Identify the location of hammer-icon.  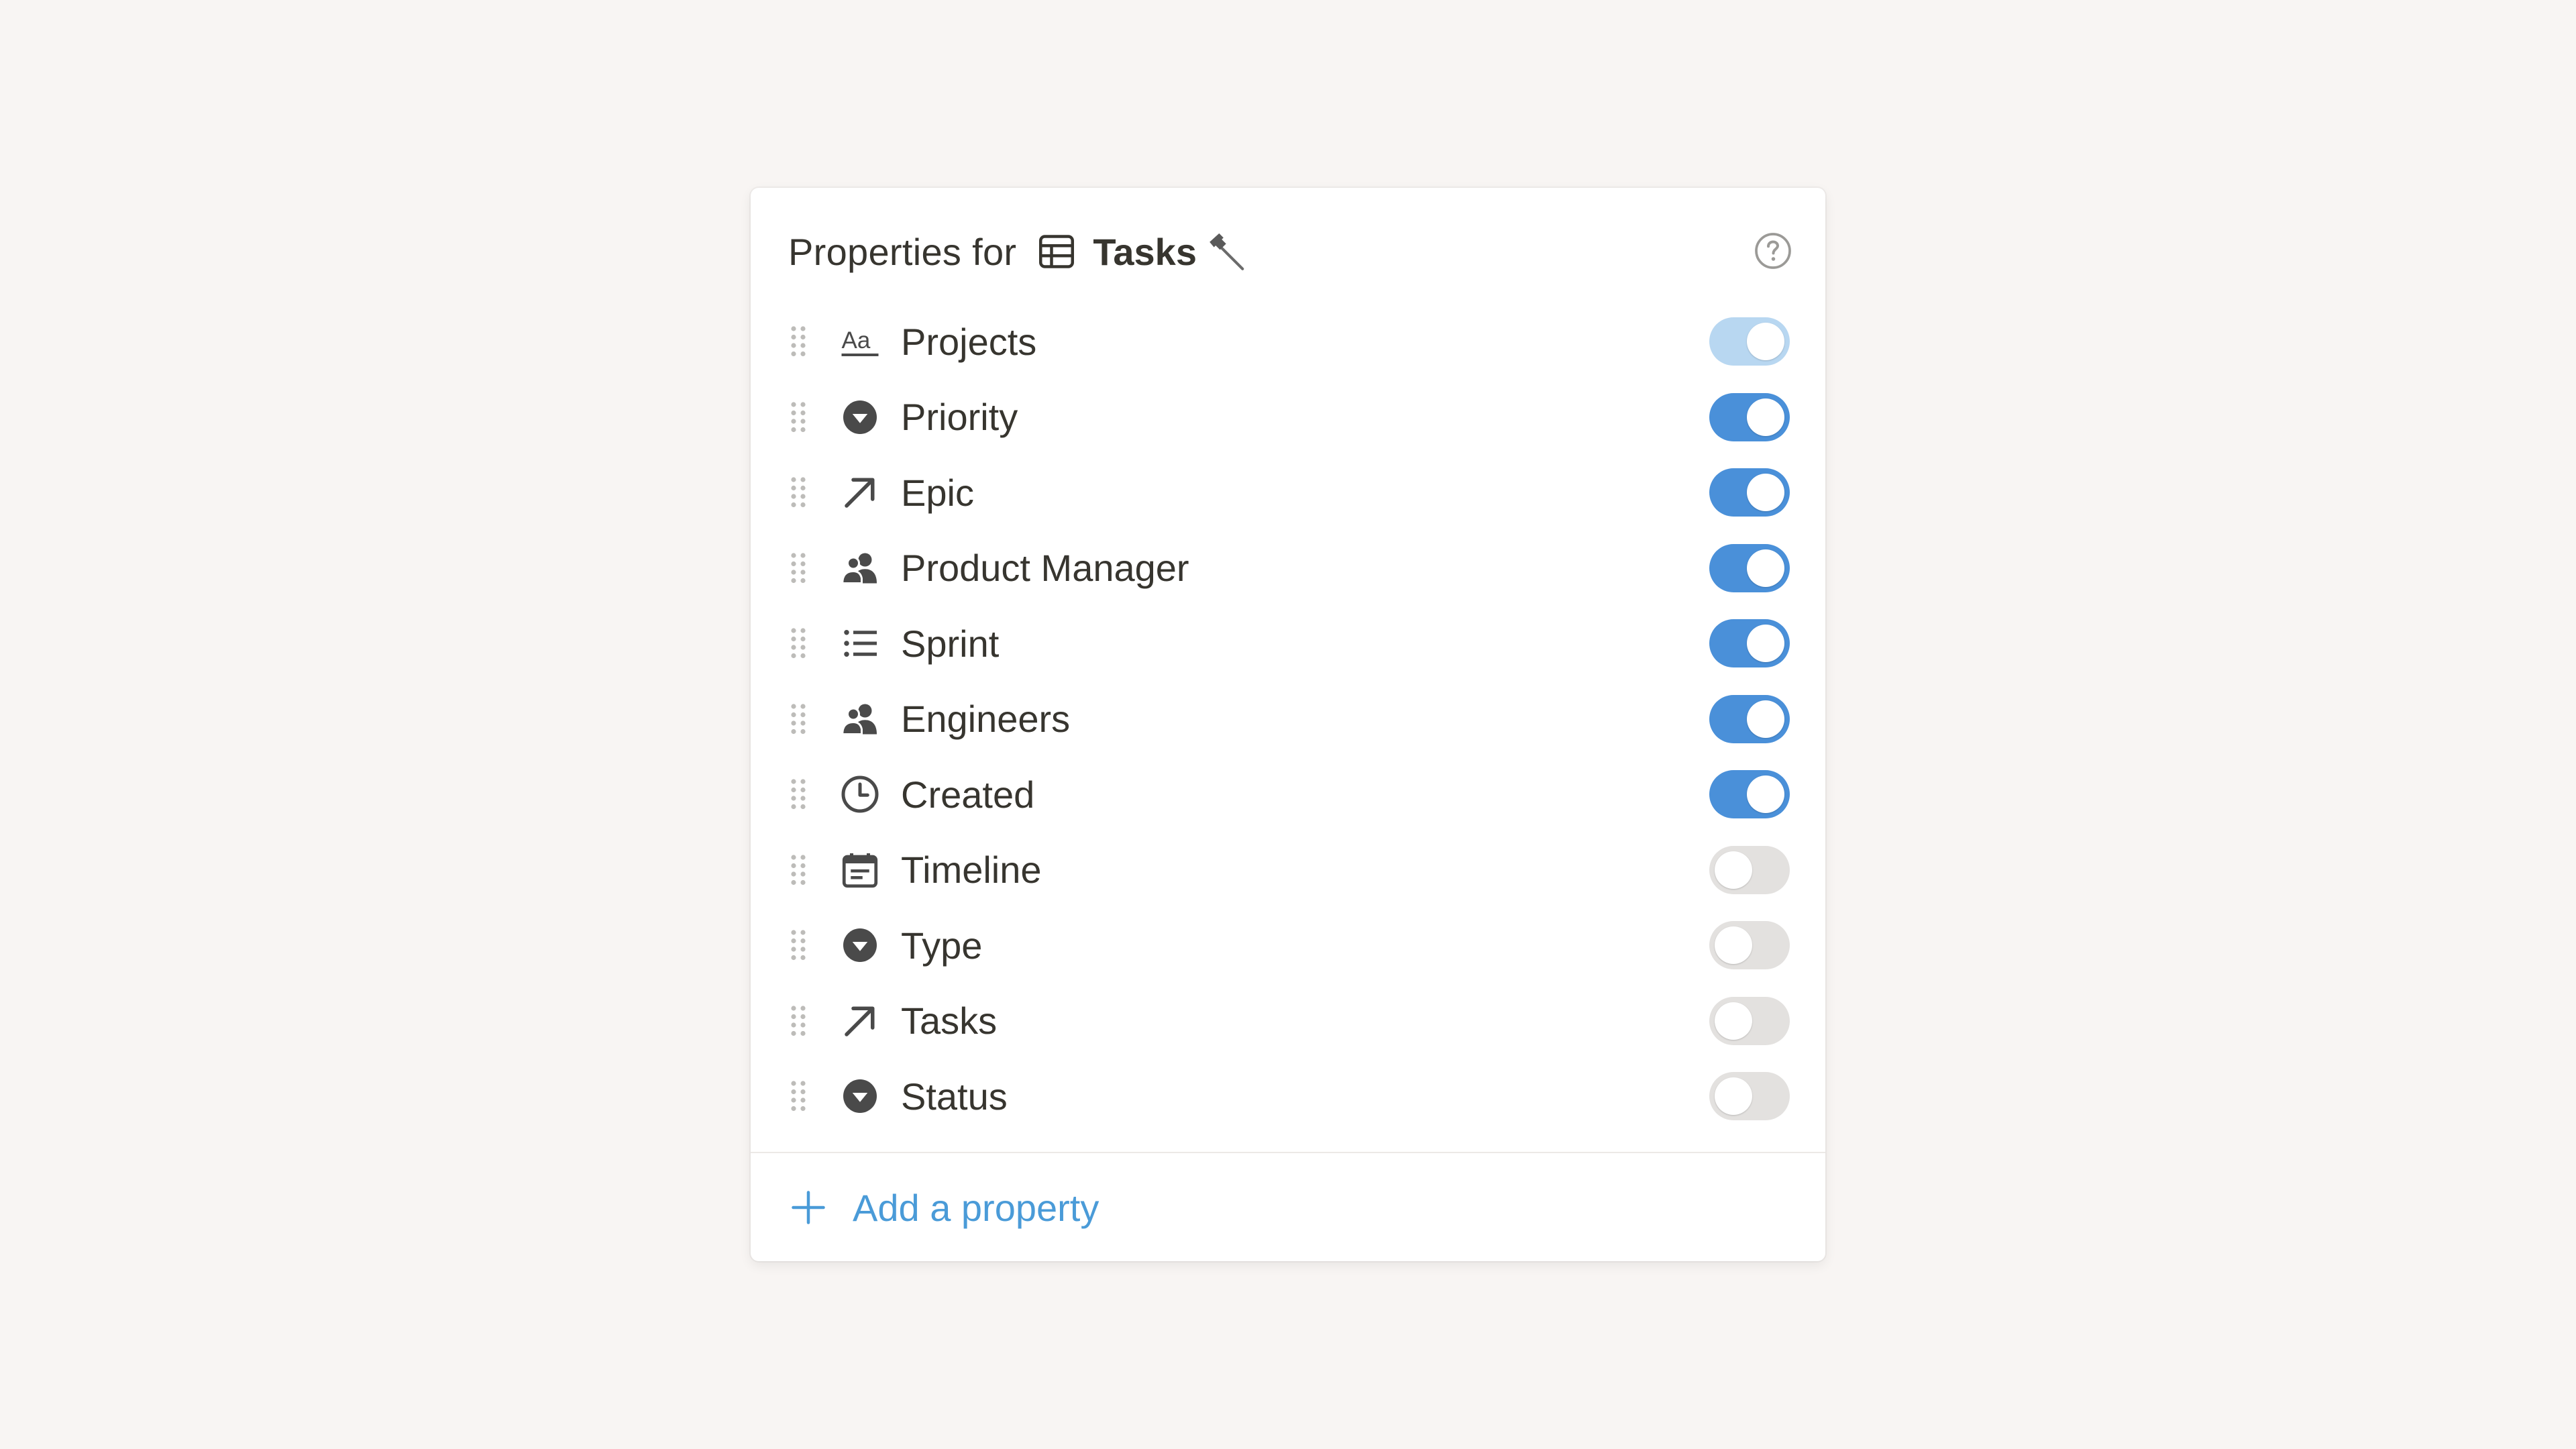
(1227, 251).